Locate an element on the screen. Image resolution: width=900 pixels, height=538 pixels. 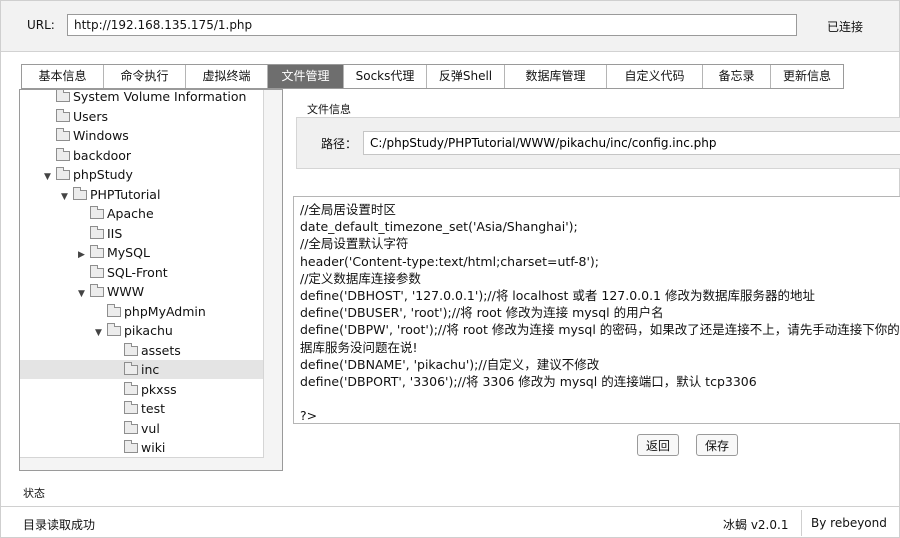
tree-node-label: SQL-Front is located at coordinates (137, 272).